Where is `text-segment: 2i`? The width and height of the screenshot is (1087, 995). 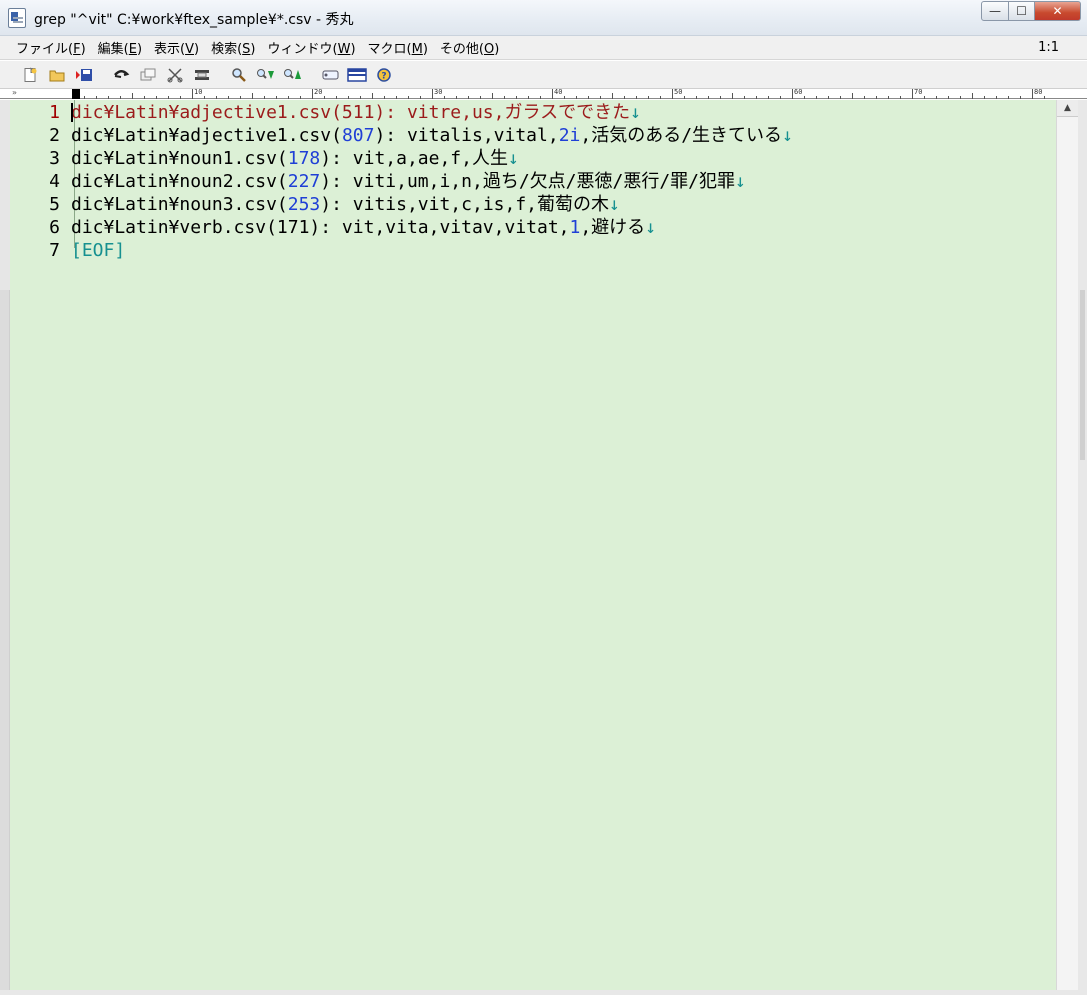
text-segment: 2i is located at coordinates (569, 135).